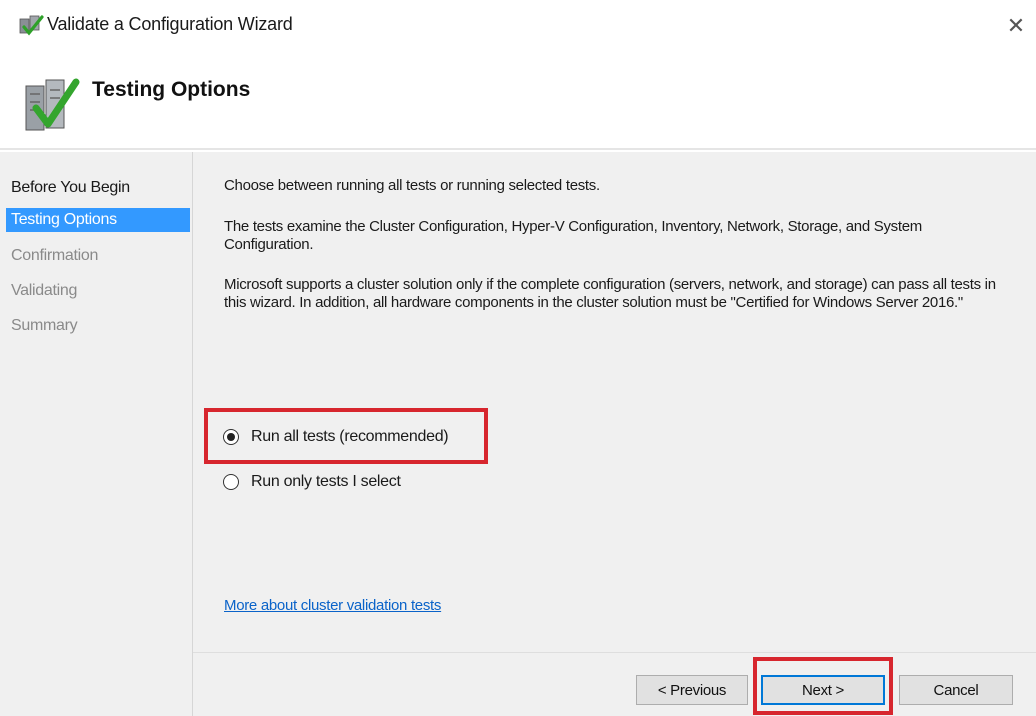  Describe the element at coordinates (44, 325) in the screenshot. I see `sidebar-item-summary: Summary` at that location.